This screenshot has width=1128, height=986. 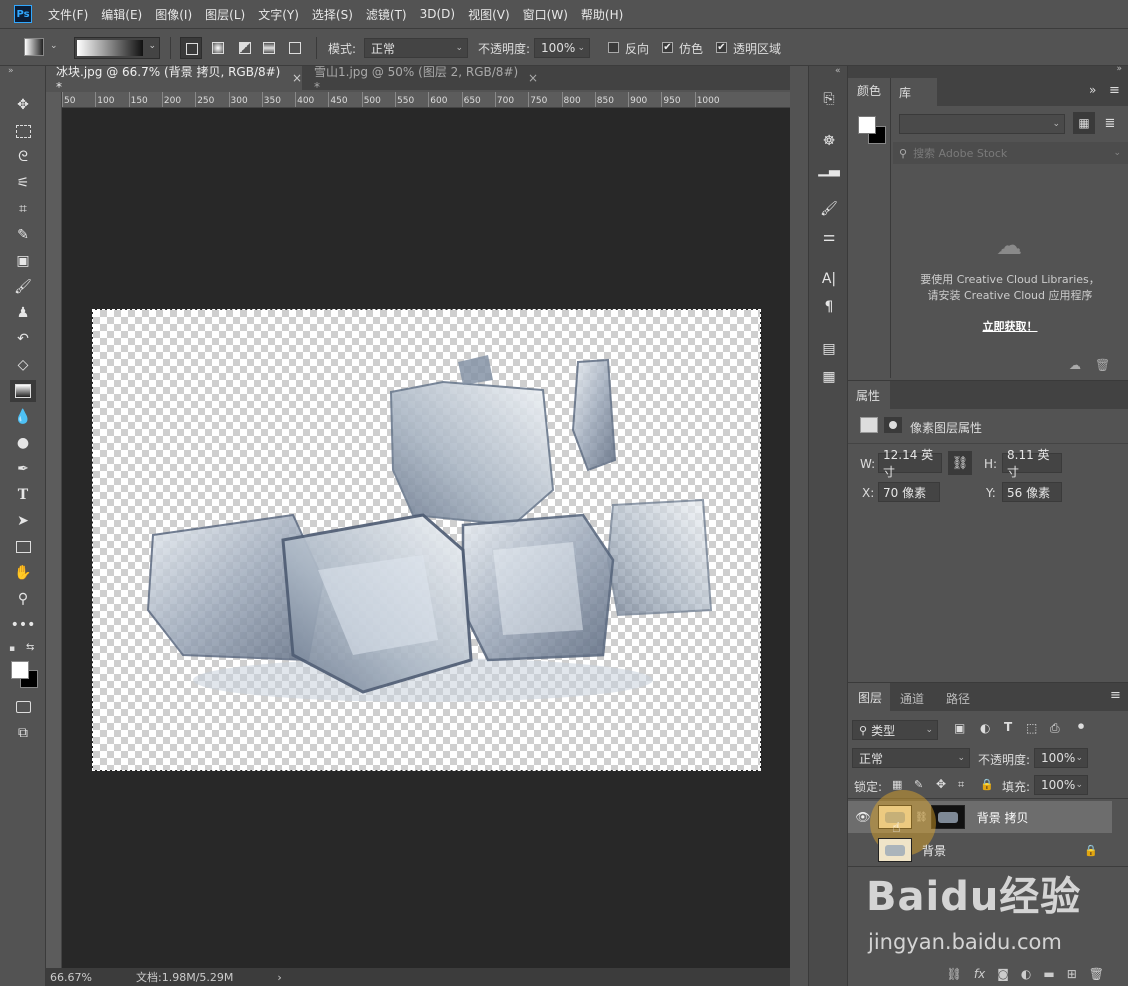 I want to click on install-link: 立即获取！, so click(x=1009, y=326).